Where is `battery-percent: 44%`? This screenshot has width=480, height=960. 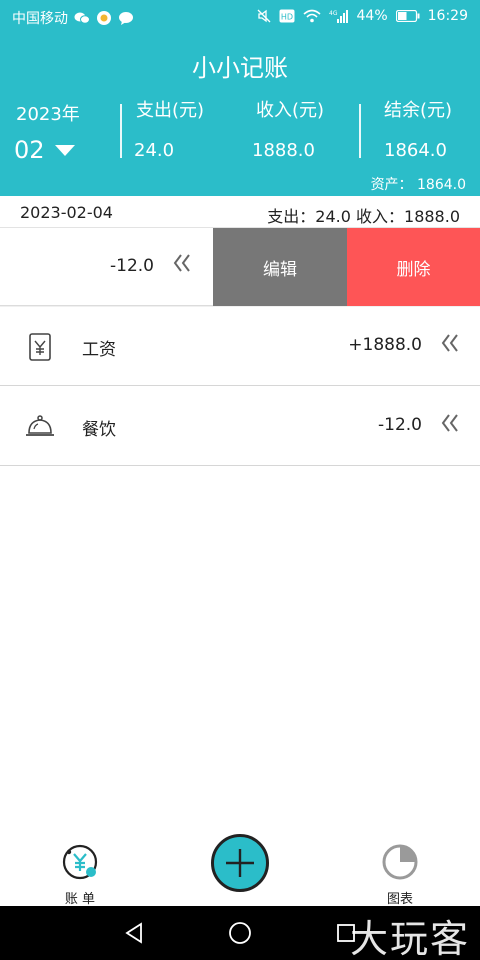 battery-percent: 44% is located at coordinates (372, 16).